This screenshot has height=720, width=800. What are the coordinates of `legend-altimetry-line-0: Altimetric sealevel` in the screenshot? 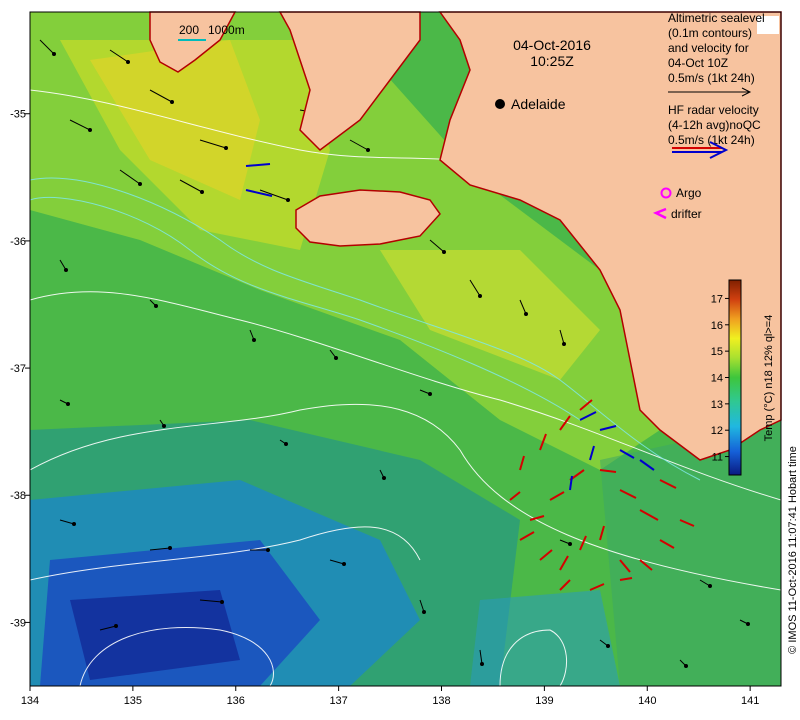 It's located at (716, 18).